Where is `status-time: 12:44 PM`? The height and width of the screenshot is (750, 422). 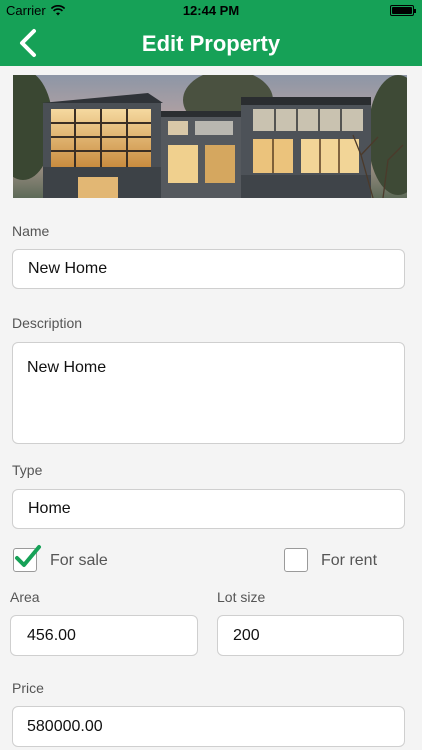
status-time: 12:44 PM is located at coordinates (211, 10).